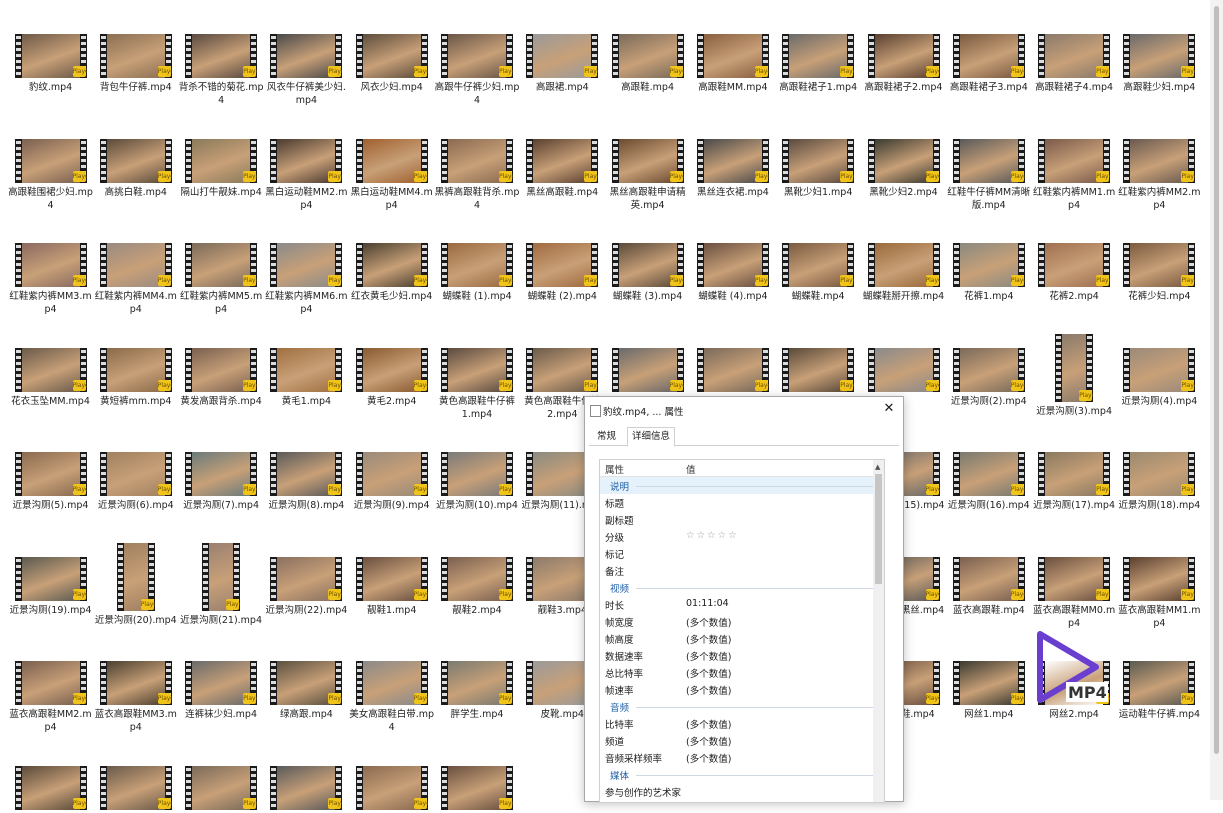 Image resolution: width=1223 pixels, height=813 pixels. I want to click on file-item: Player 近景沟厕(3).mp4, so click(1074, 375).